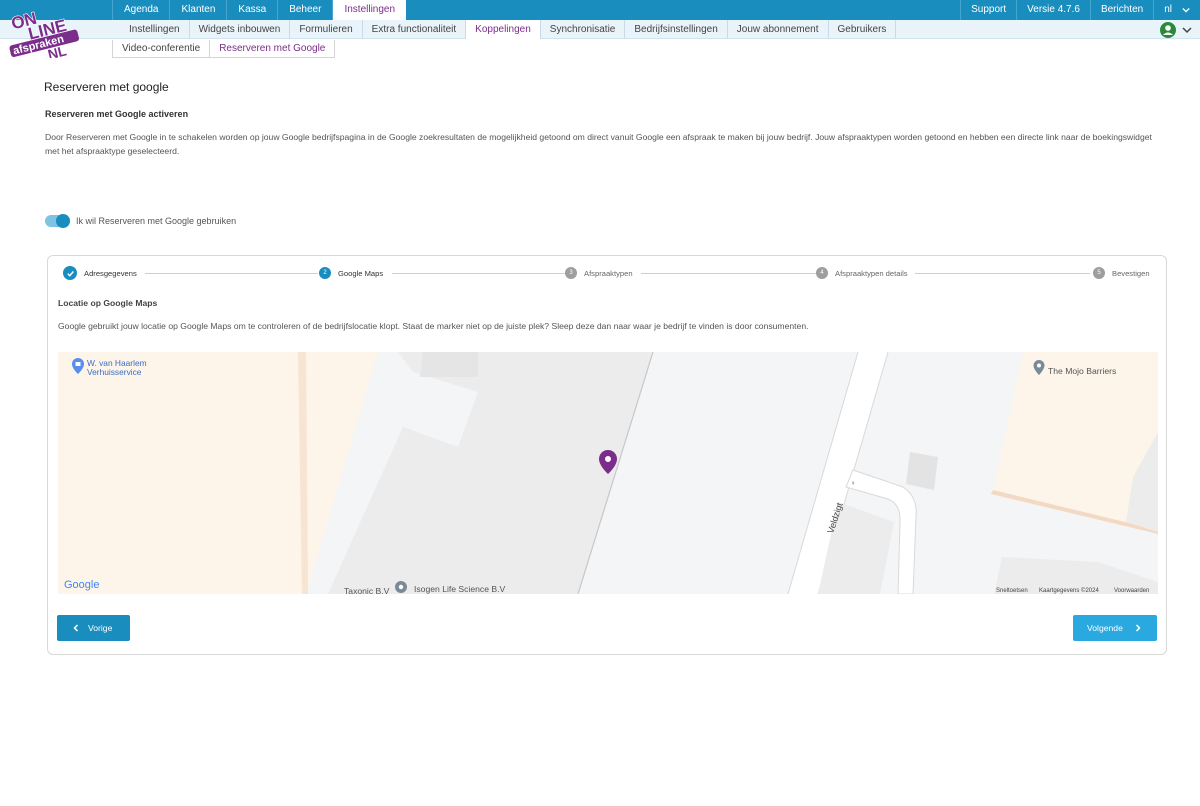 This screenshot has width=1200, height=806. I want to click on toggle-label: Ik wil Reserveren met Google gebruiken, so click(156, 221).